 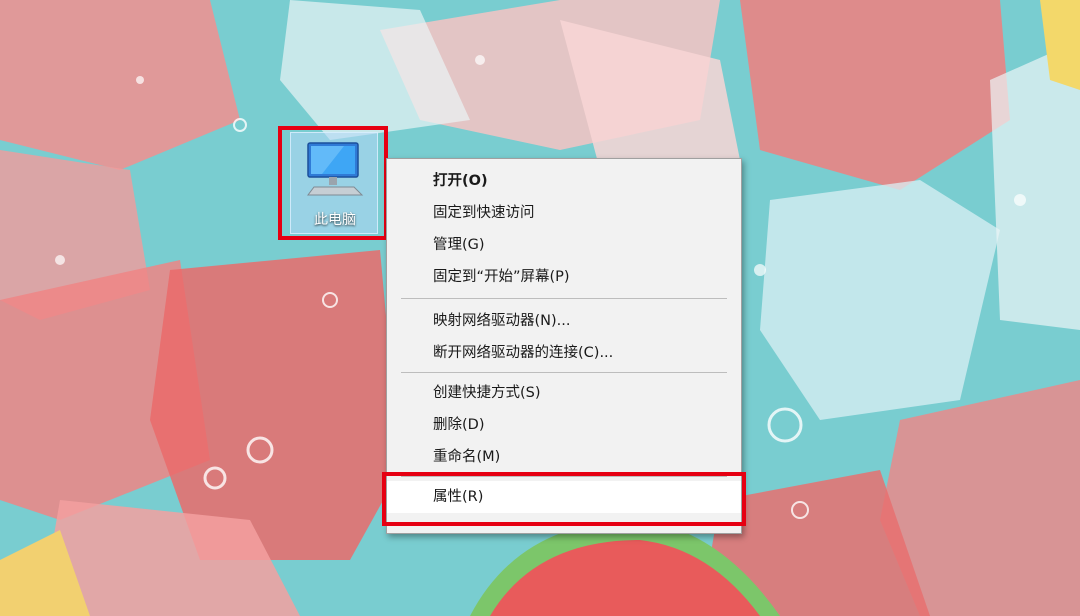 I want to click on menu-item-pin-quick-access: 固定到快速访问, so click(x=564, y=213).